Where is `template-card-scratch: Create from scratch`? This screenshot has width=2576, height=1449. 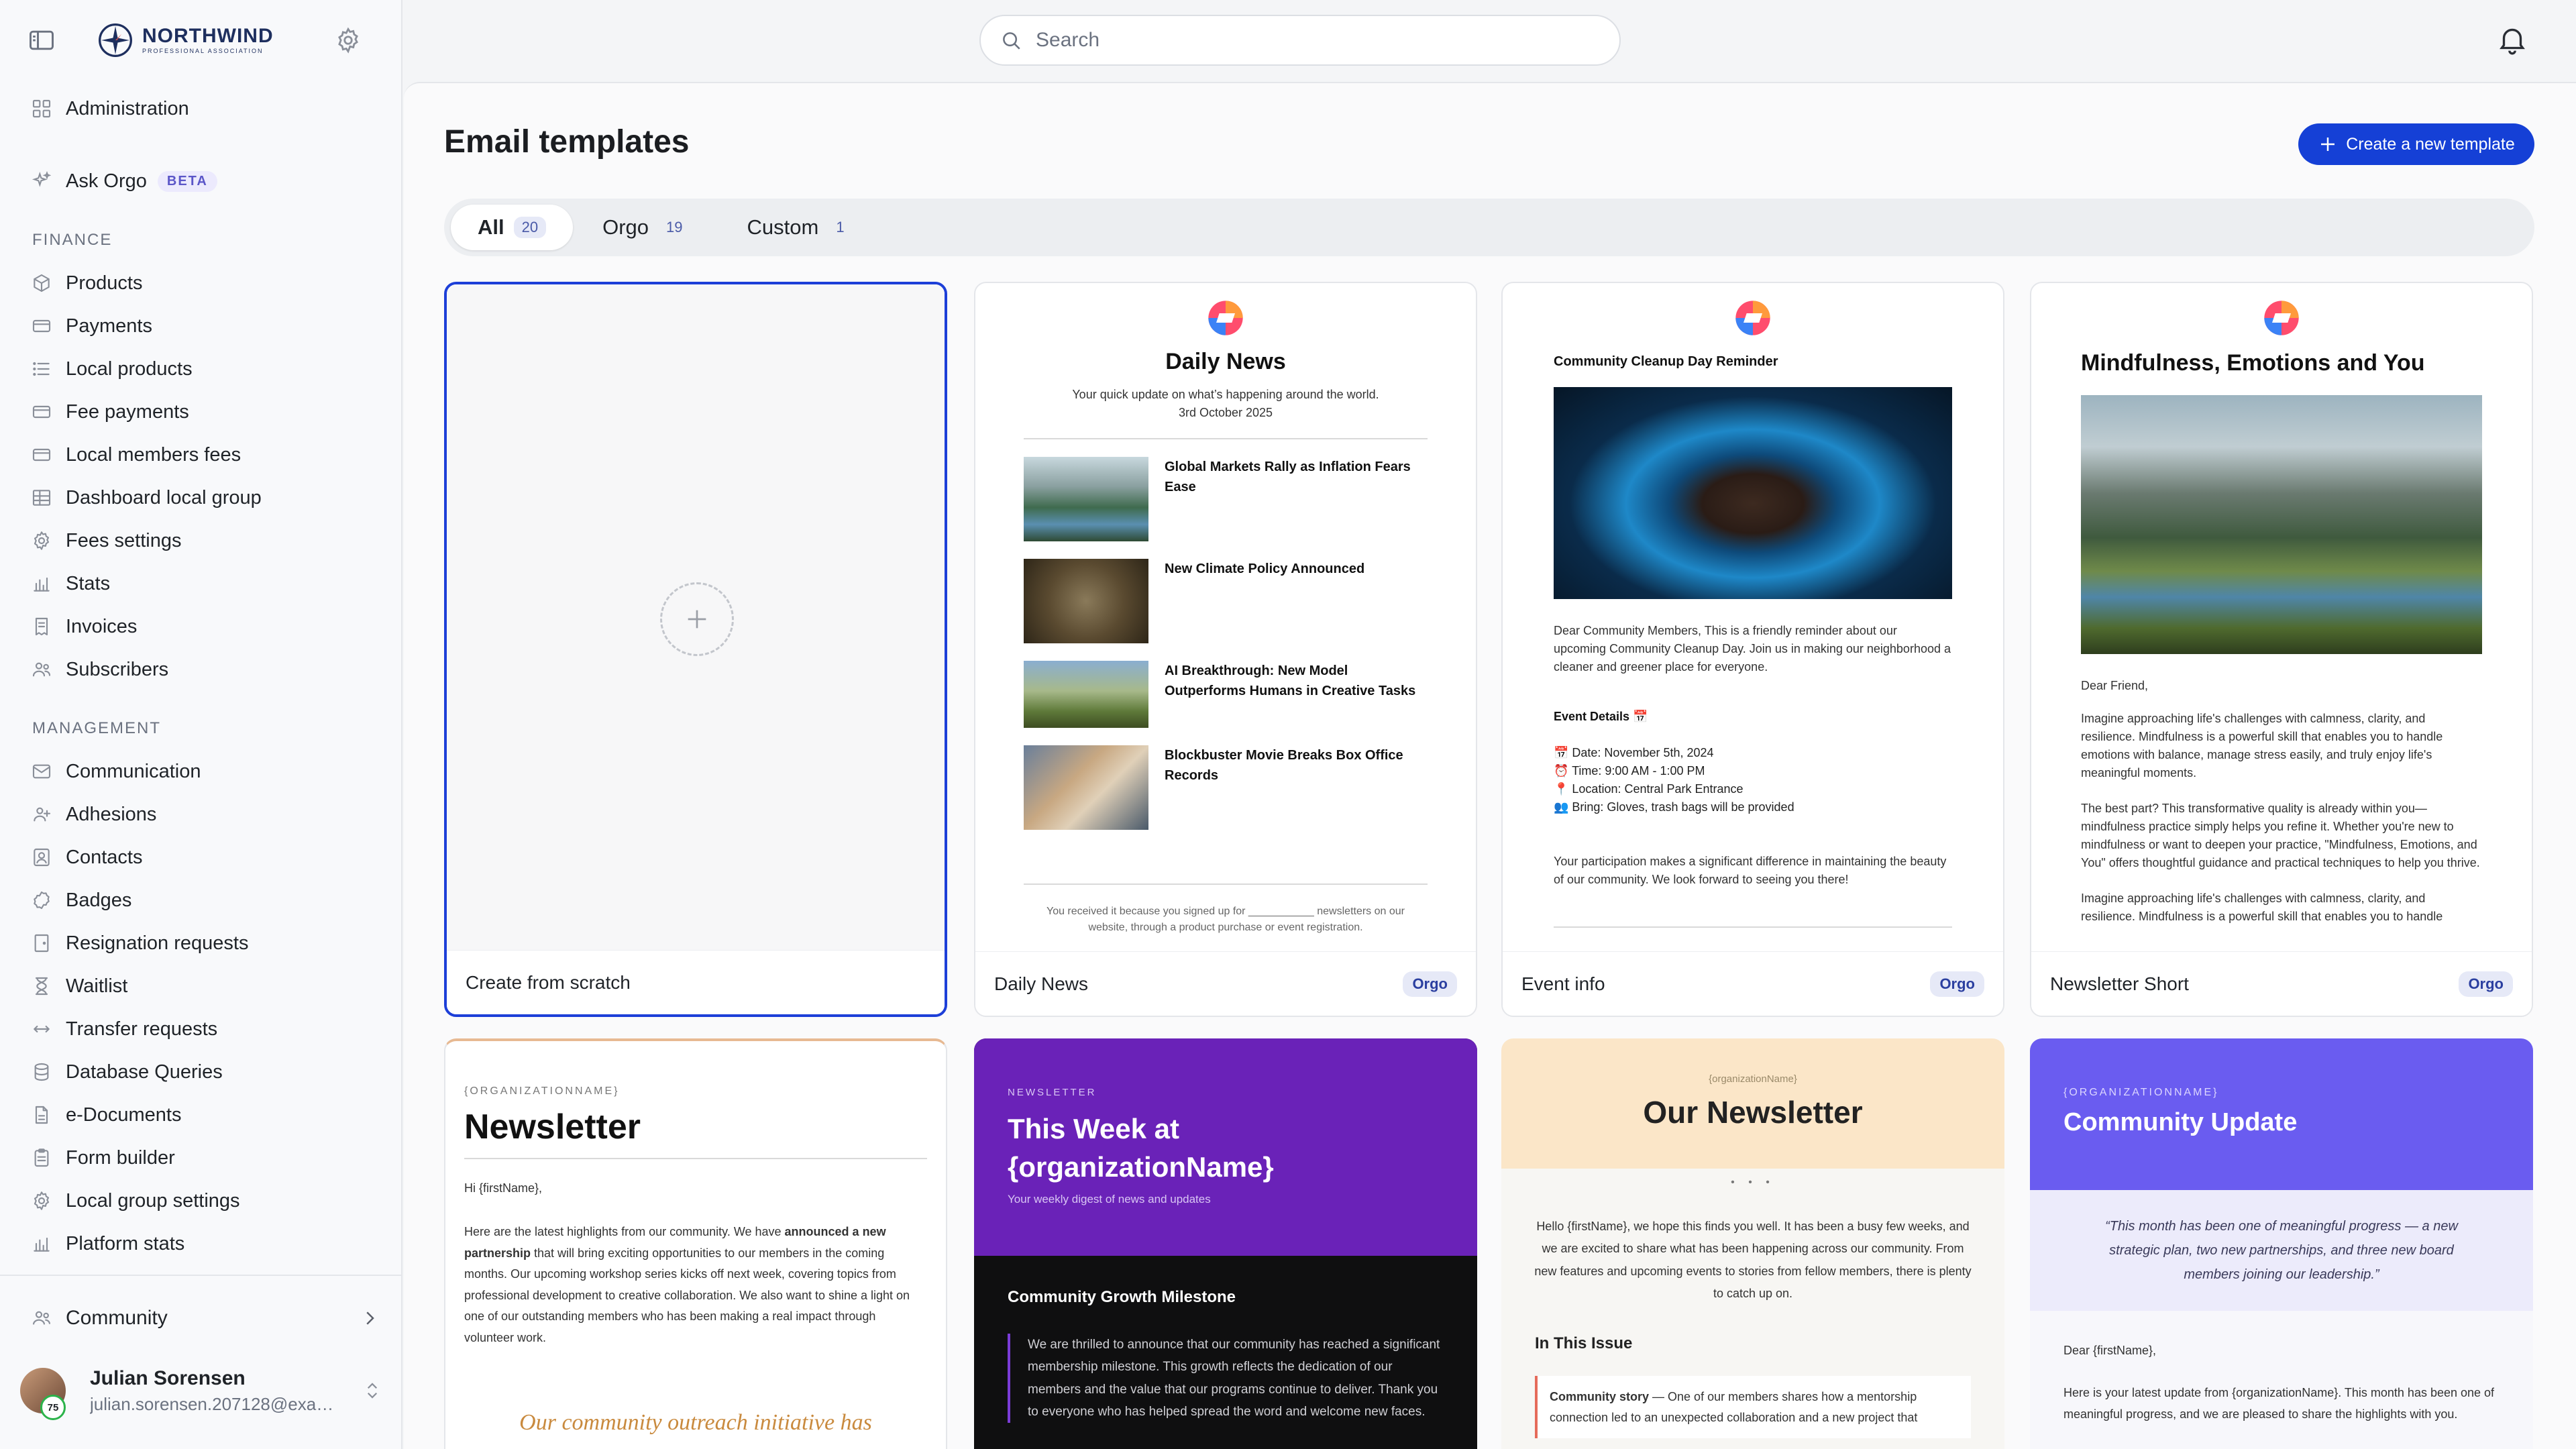
template-card-scratch: Create from scratch is located at coordinates (695, 649).